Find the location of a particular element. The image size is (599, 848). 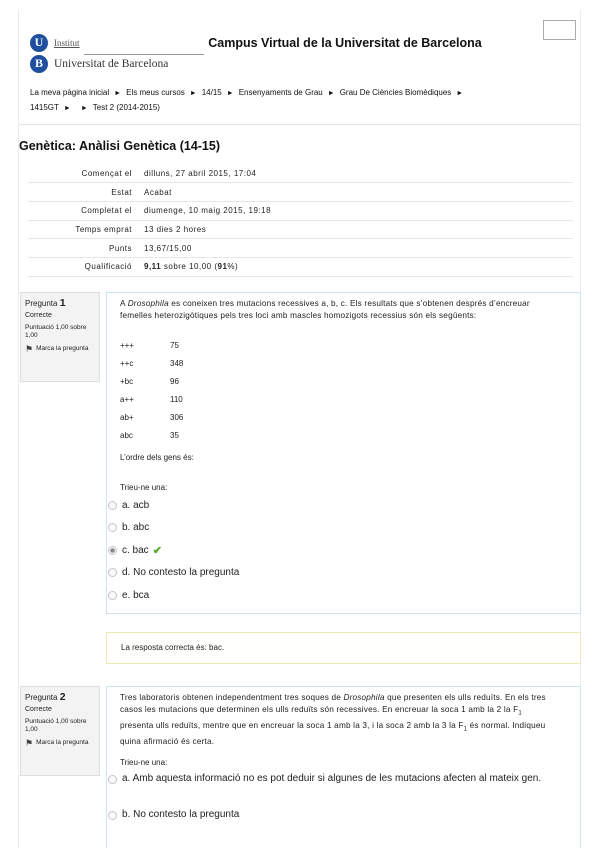

correct-check-icon: ✔ is located at coordinates (157, 550).